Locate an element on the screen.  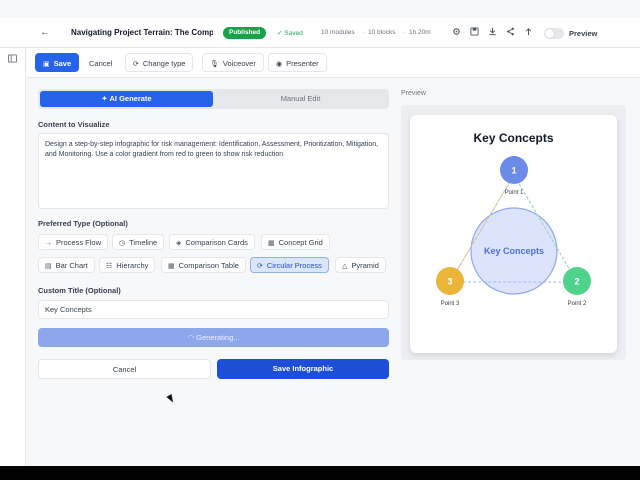
point-2-number: 2 is located at coordinates (576, 282).